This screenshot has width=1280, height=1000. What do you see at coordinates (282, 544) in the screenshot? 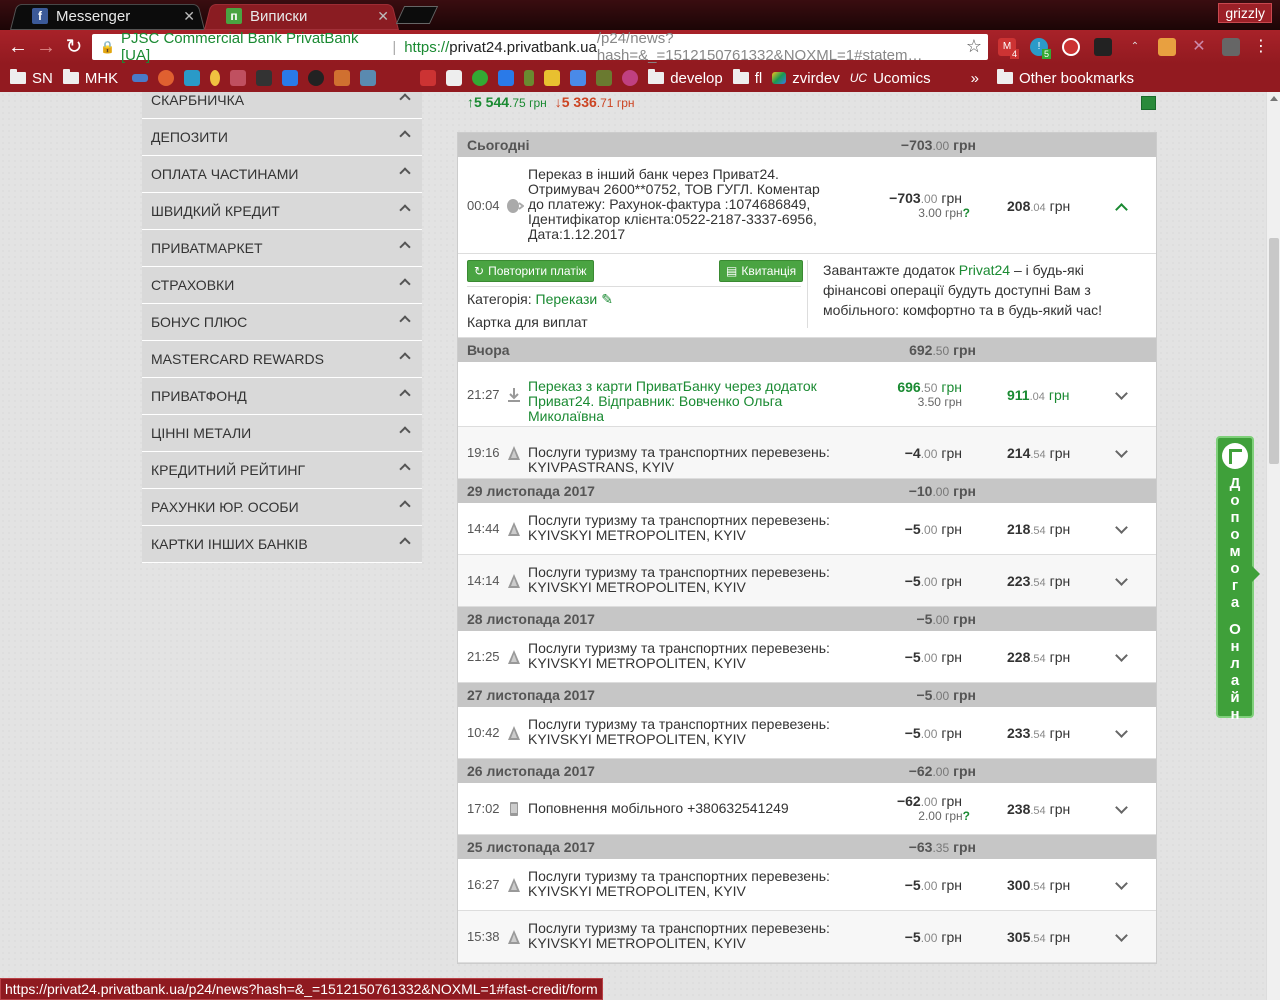
I see `sidebar-item: КАРТКИ ІНШИХ БАНКІВ` at bounding box center [282, 544].